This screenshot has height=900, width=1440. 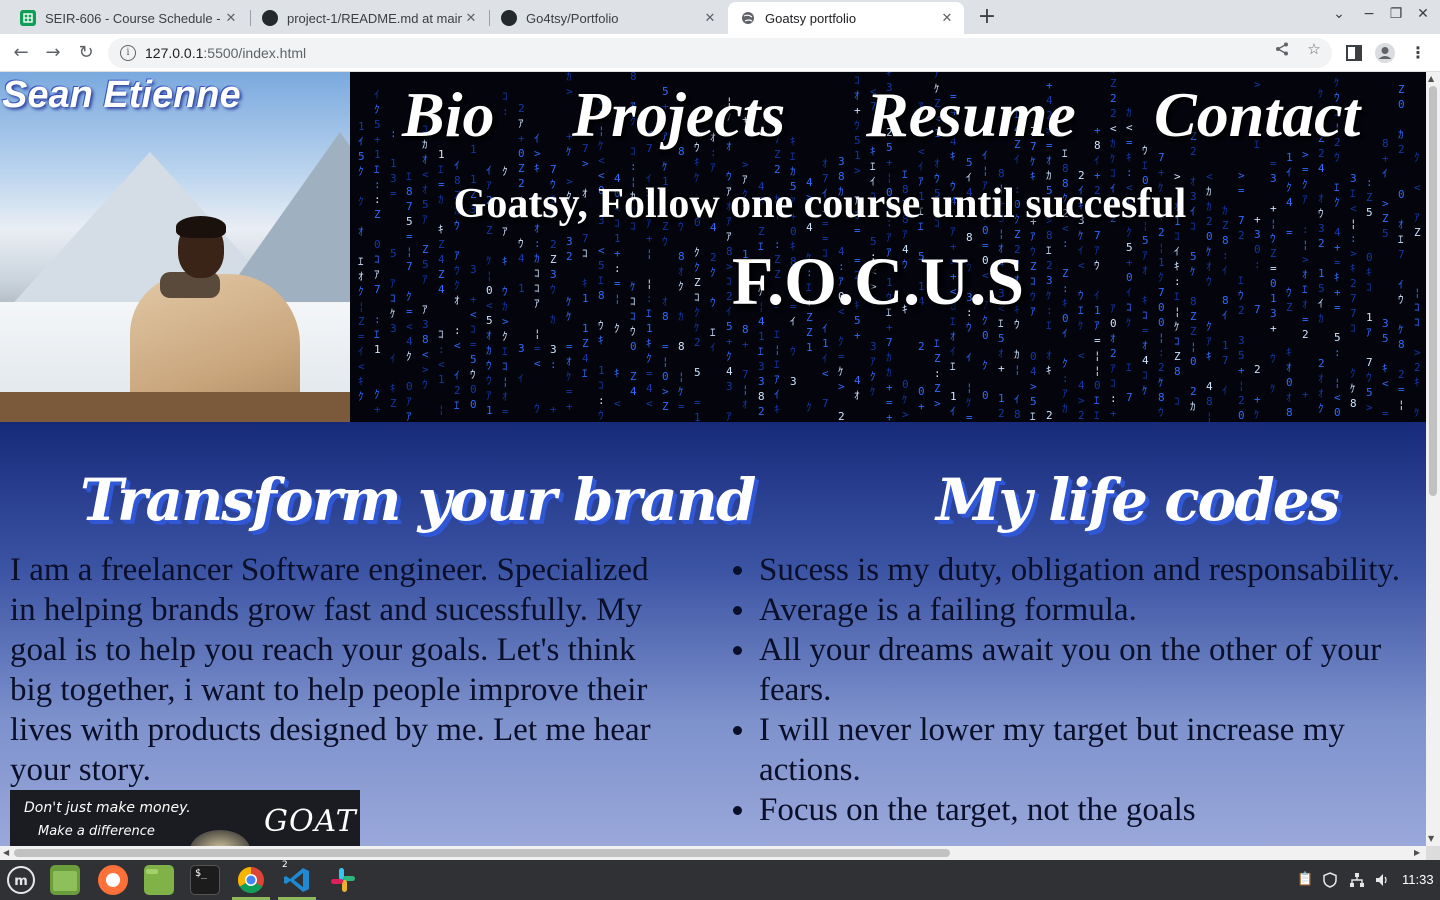 What do you see at coordinates (1423, 14) in the screenshot?
I see `close-window-icon: ✕` at bounding box center [1423, 14].